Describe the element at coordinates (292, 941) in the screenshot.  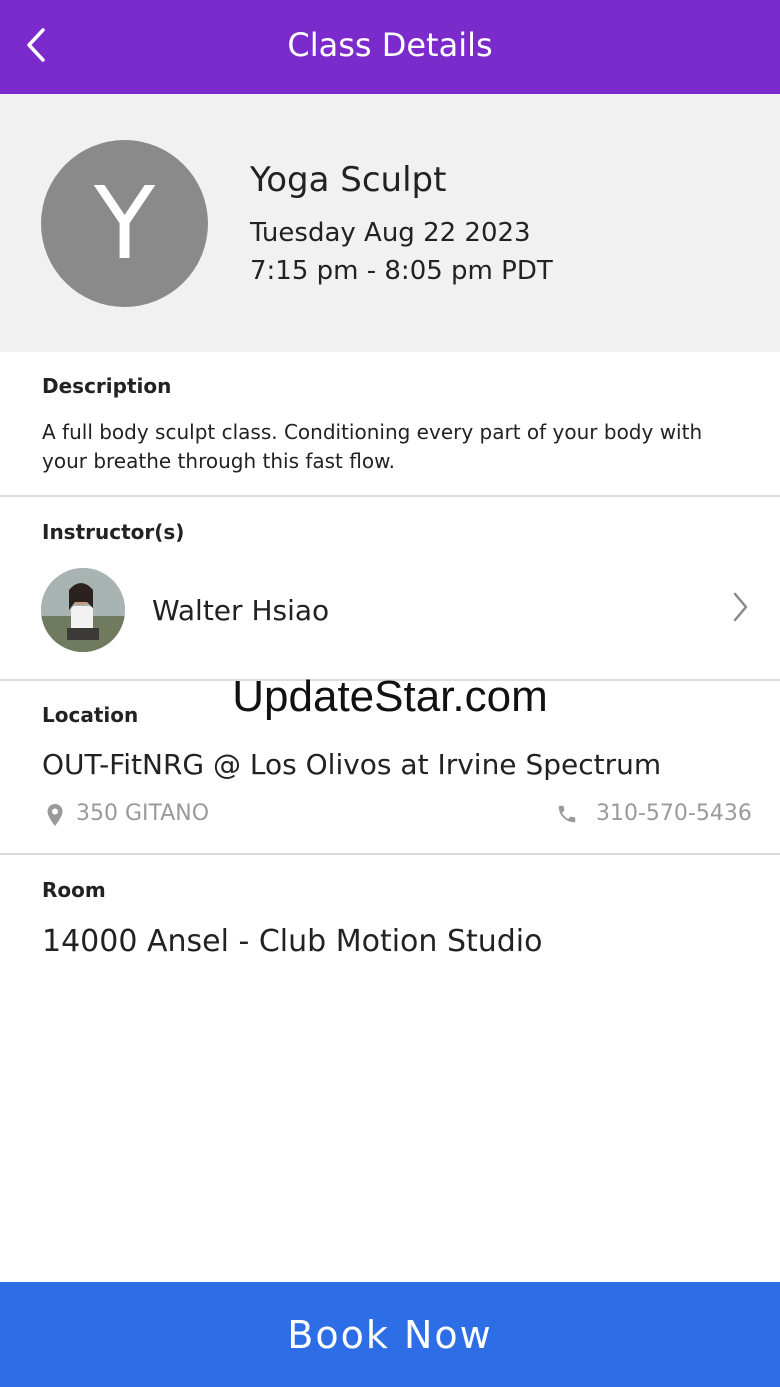
I see `room-name: 14000 Ansel - Club Motion Studio` at that location.